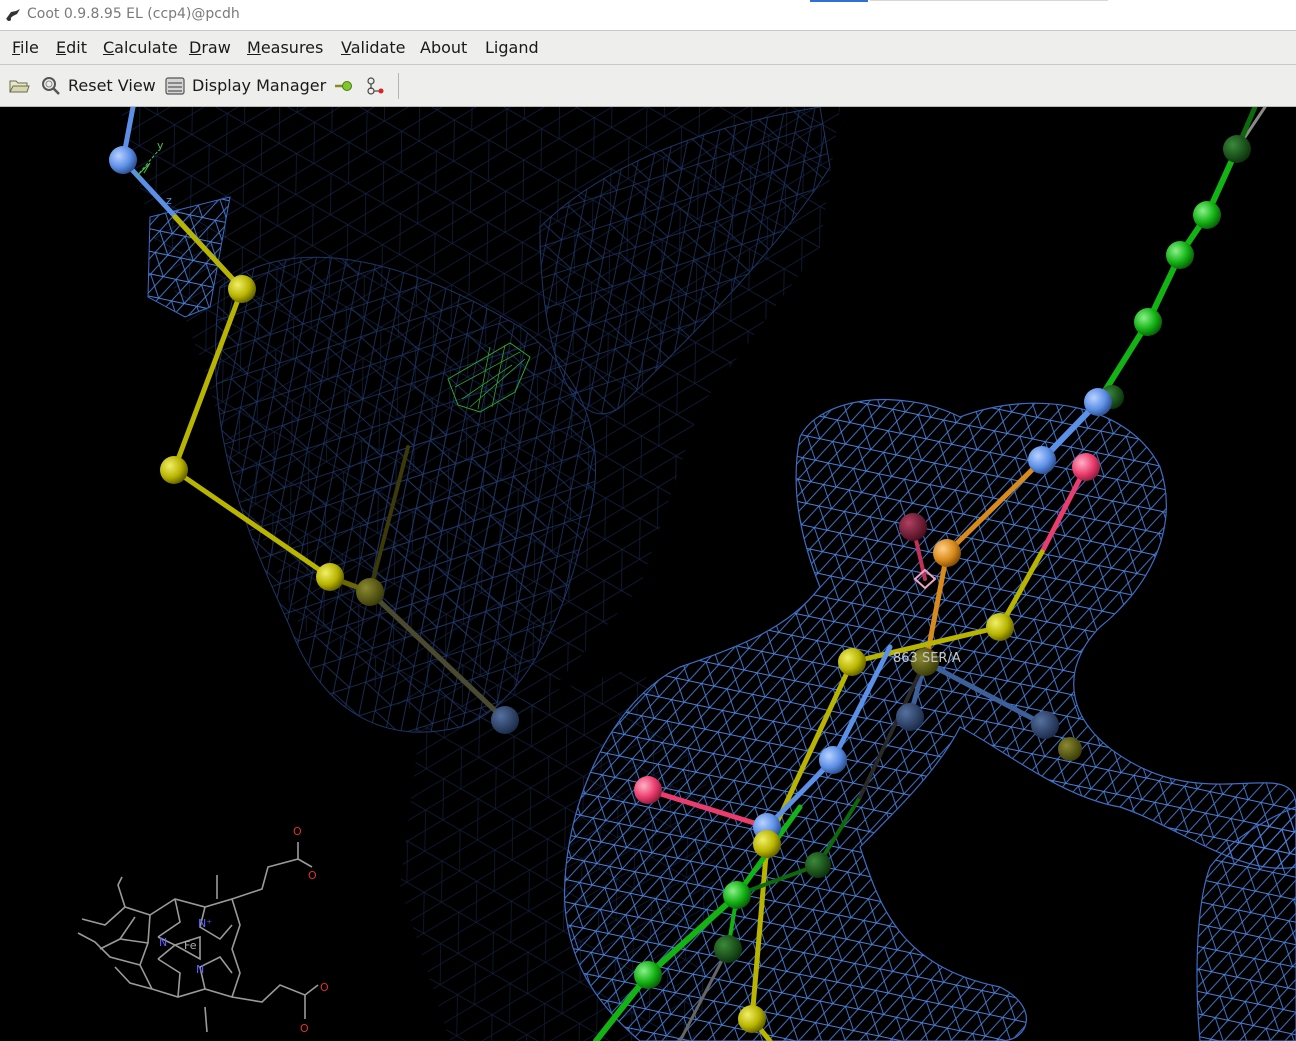 The width and height of the screenshot is (1296, 1041). I want to click on menu-file: File, so click(25, 47).